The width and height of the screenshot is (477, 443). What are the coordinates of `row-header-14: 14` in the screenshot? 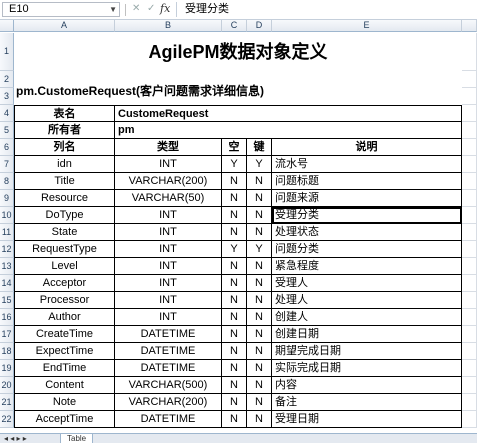 It's located at (7, 283).